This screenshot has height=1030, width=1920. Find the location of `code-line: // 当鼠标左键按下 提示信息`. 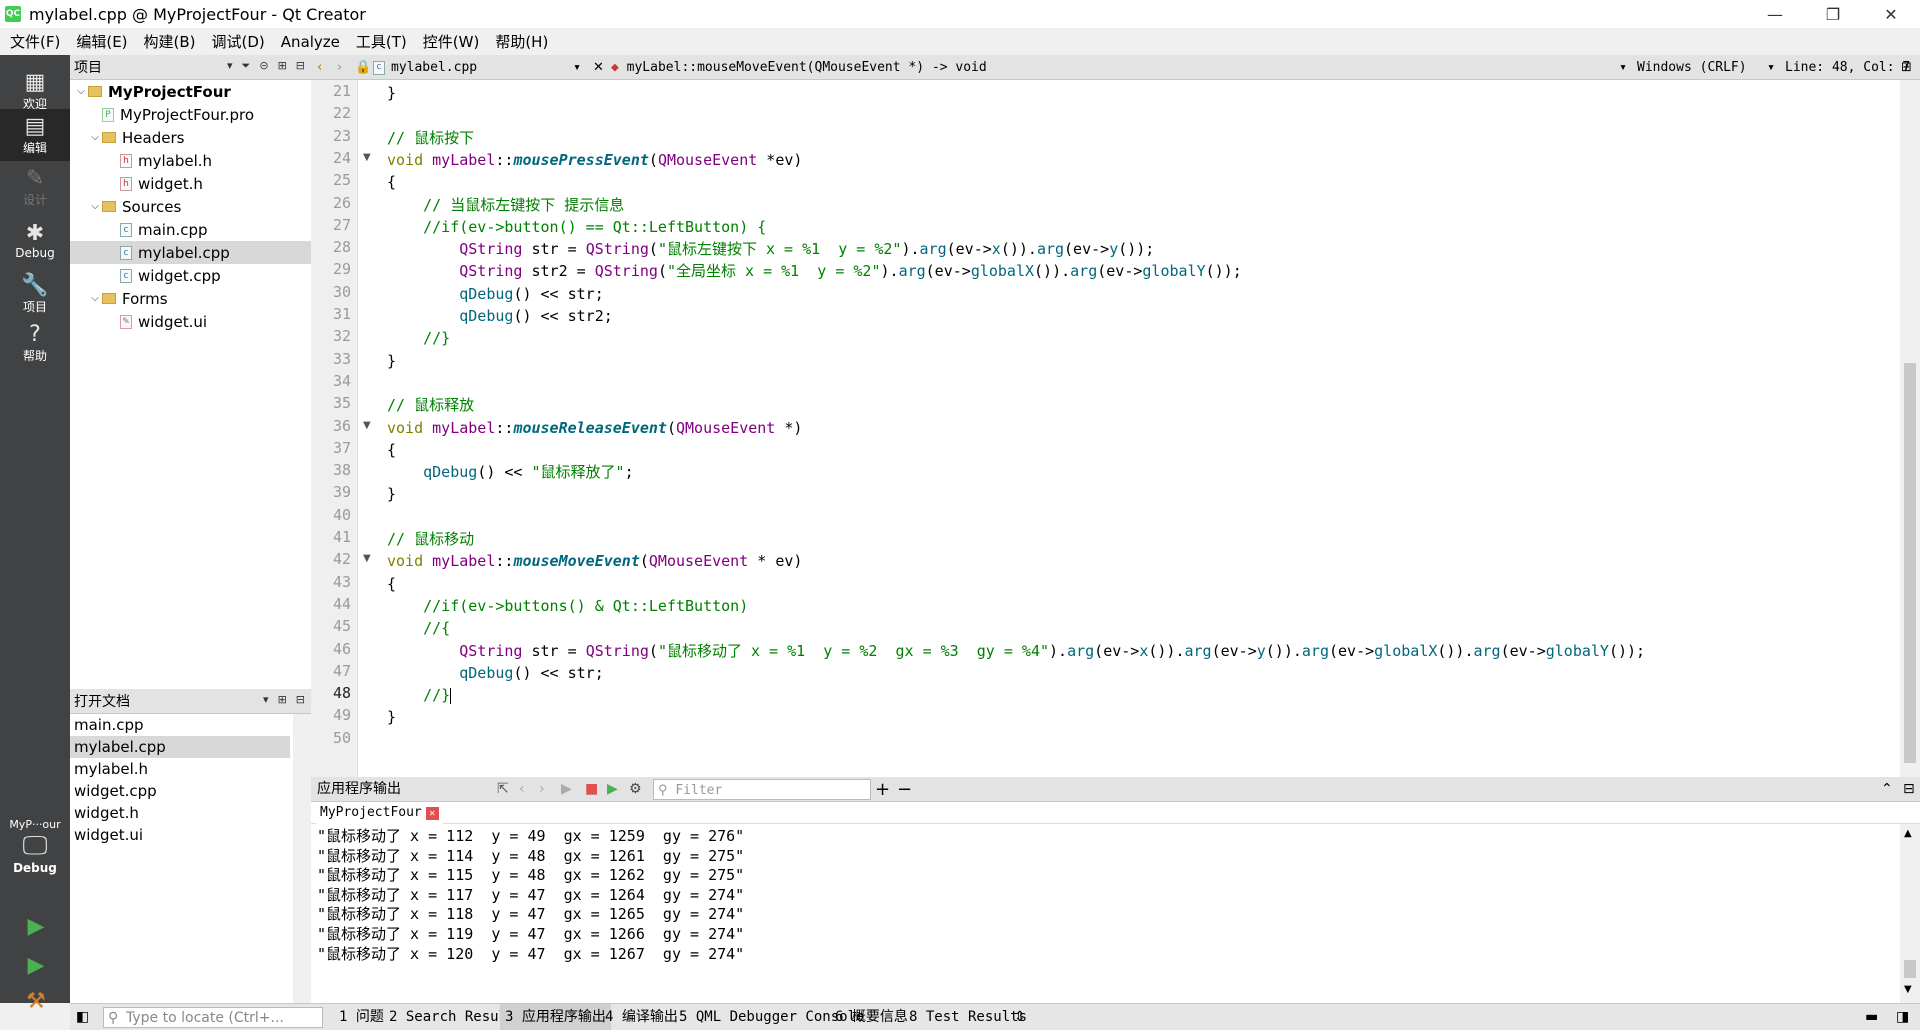

code-line: // 当鼠标左键按下 提示信息 is located at coordinates (505, 205).